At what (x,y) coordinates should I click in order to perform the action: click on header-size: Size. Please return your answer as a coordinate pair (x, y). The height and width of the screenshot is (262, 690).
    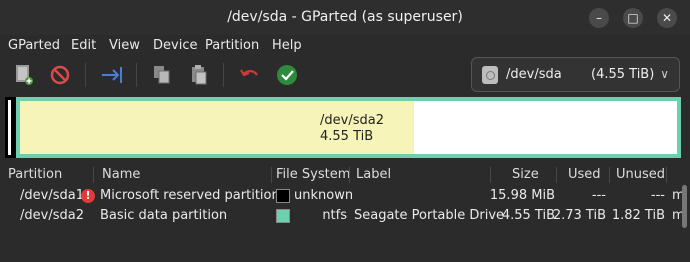
    Looking at the image, I should click on (525, 174).